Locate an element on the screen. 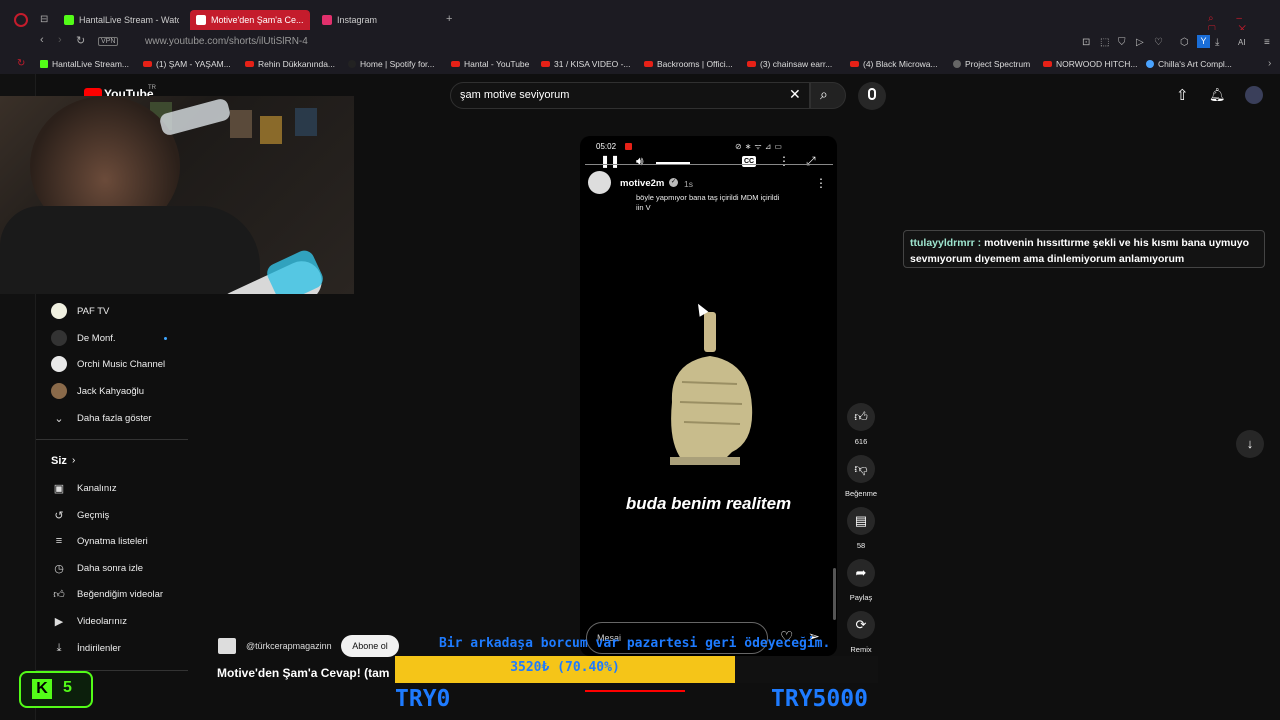  remix-label: Remix is located at coordinates (861, 649).